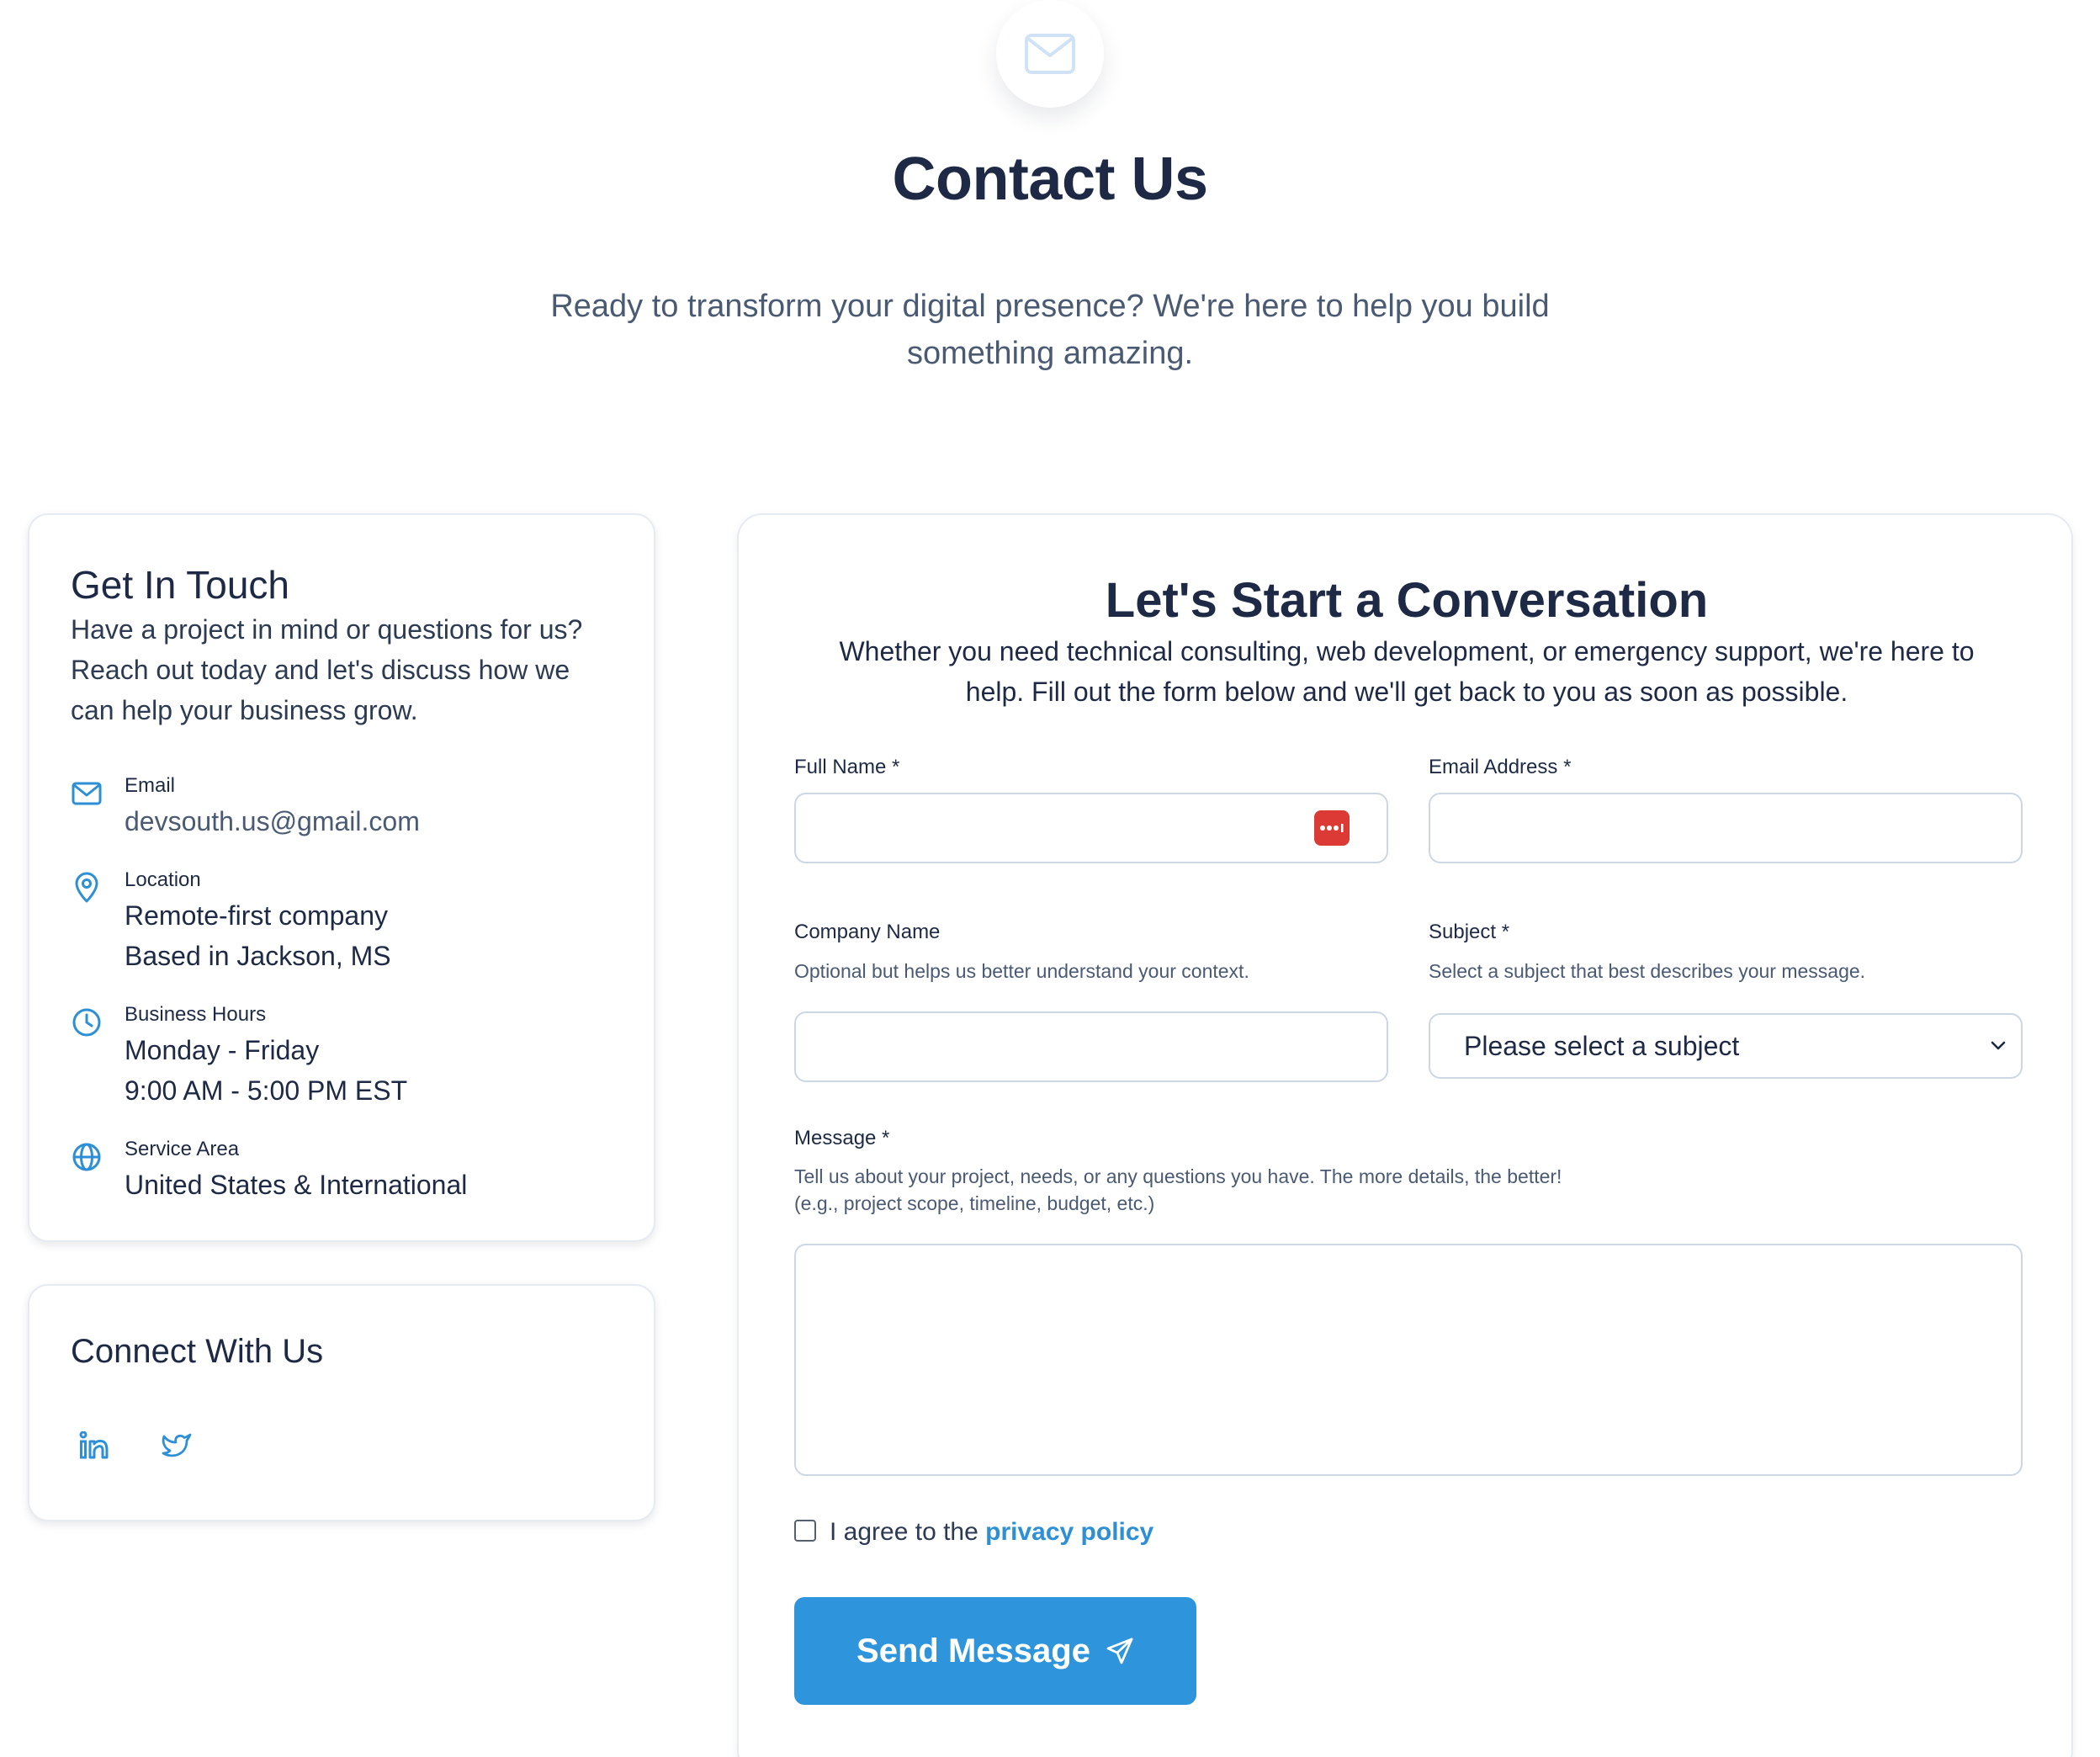 This screenshot has height=1757, width=2100. I want to click on twitter-icon, so click(177, 1445).